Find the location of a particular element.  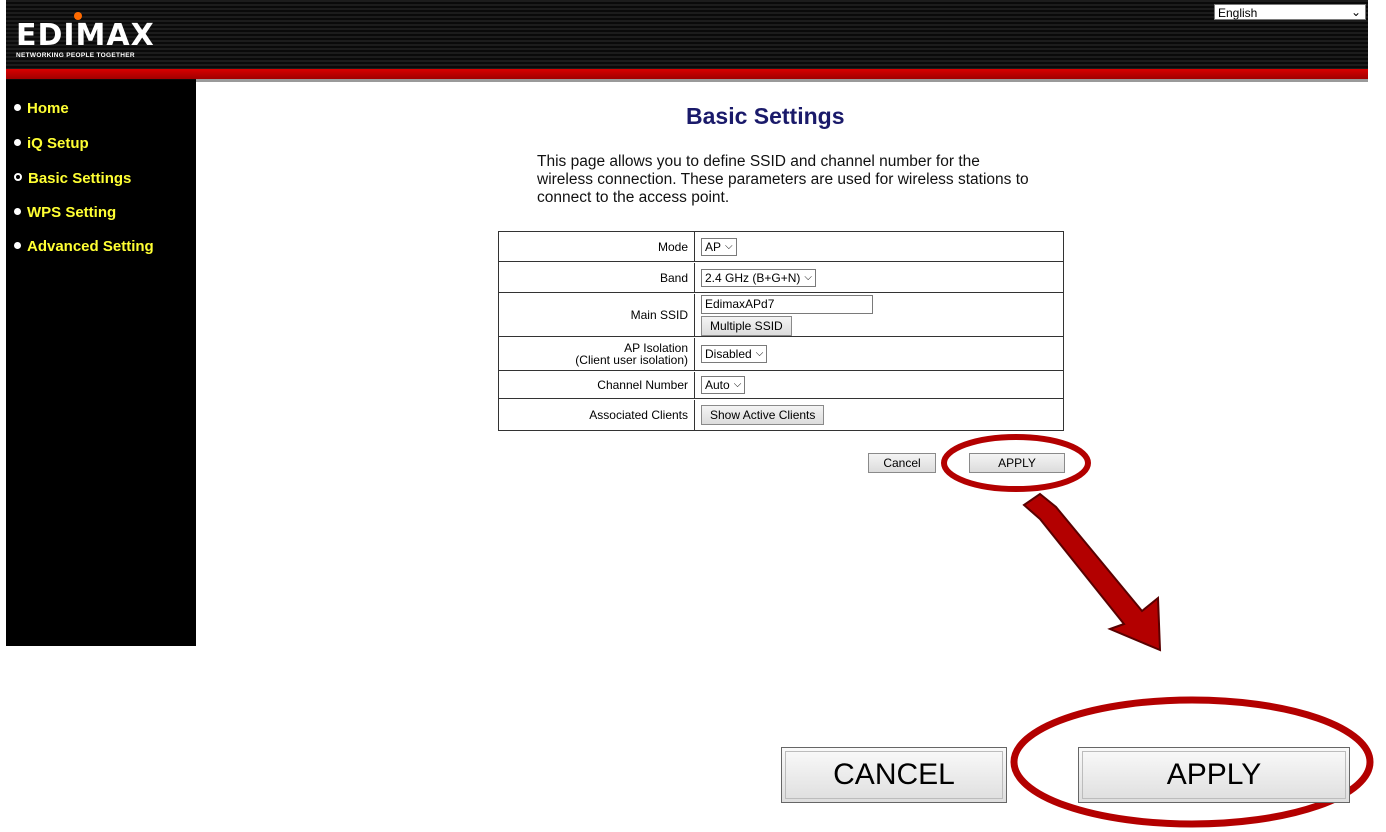

zoom-cancel-label: CANCEL is located at coordinates (894, 774).